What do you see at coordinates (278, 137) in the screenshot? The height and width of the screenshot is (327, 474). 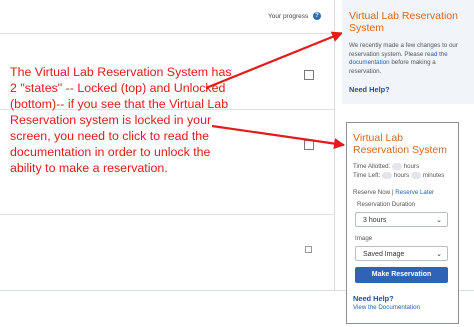 I see `arrow-to-unlocked-panel` at bounding box center [278, 137].